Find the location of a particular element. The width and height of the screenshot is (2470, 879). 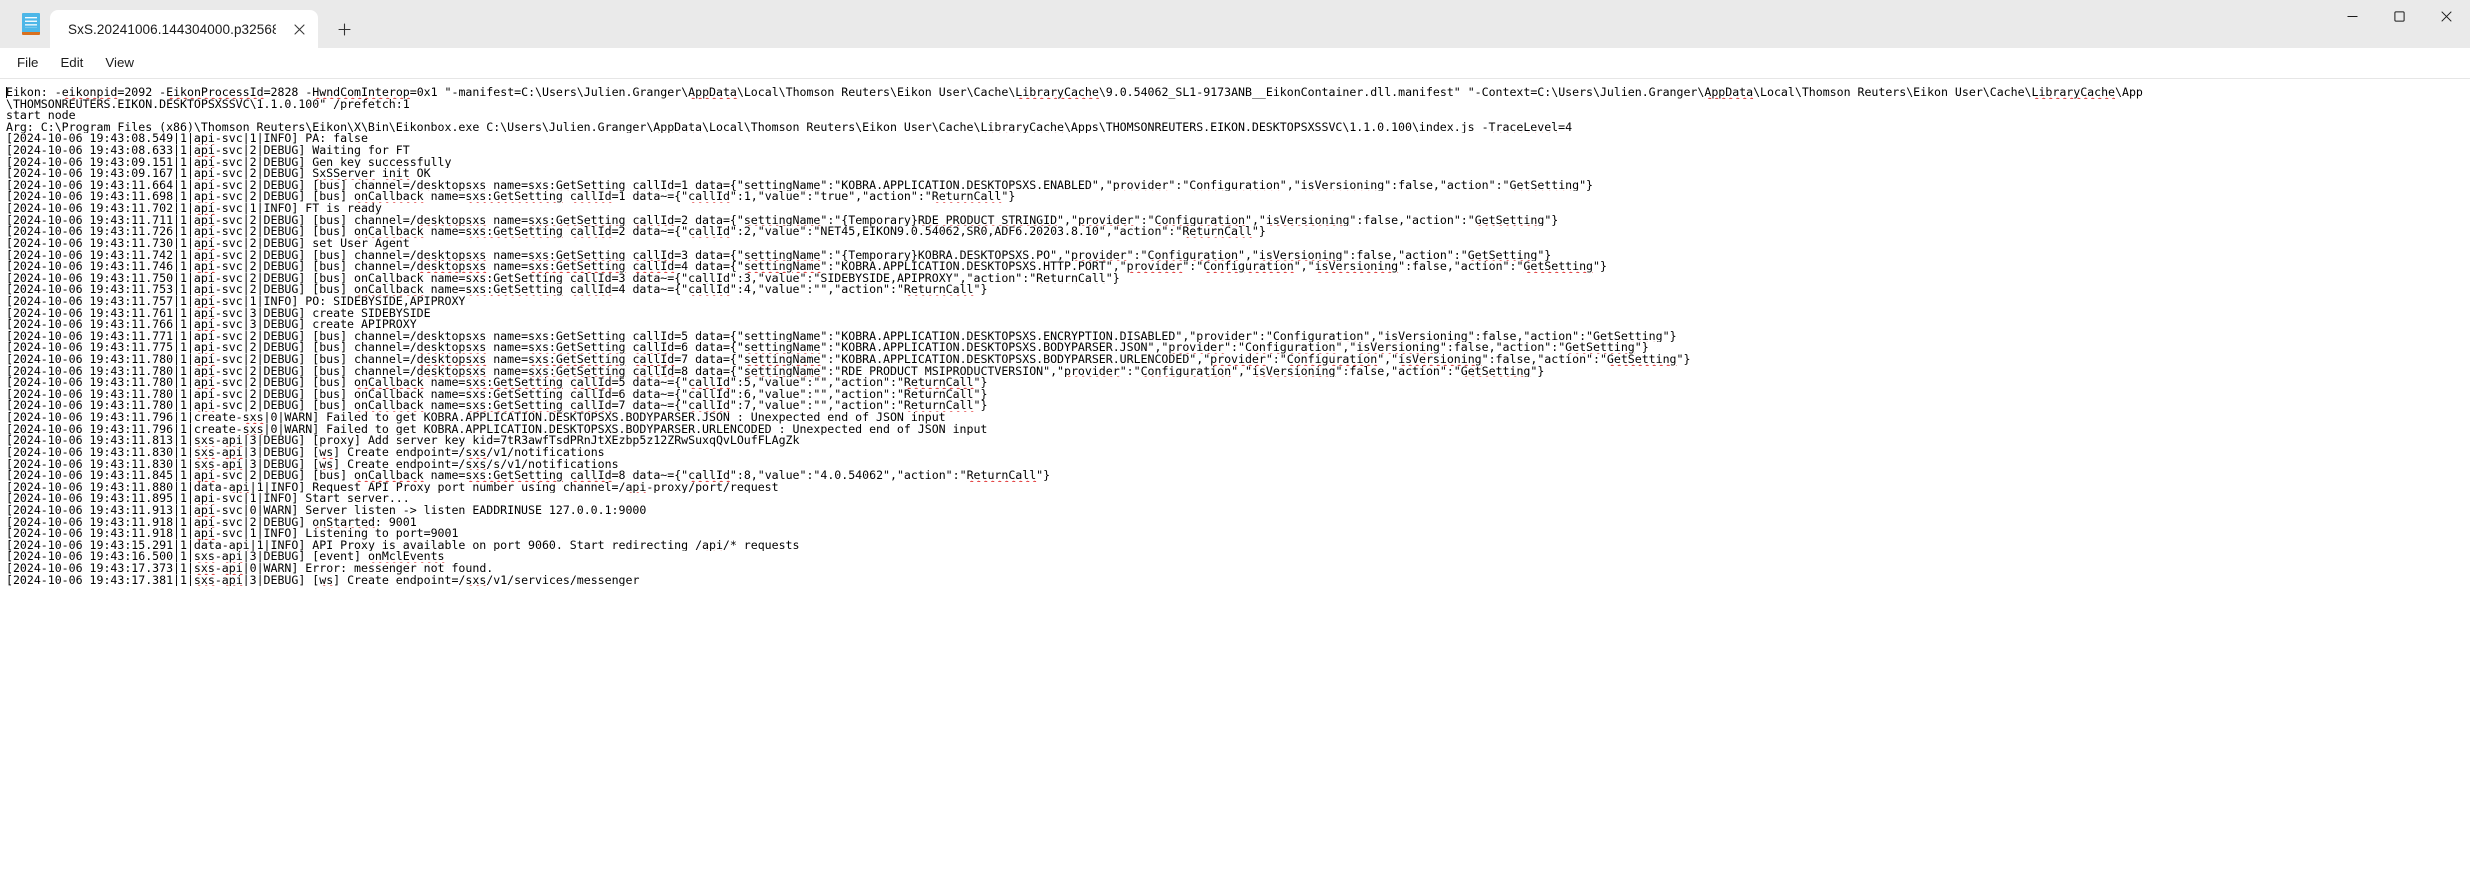

menu-file: File is located at coordinates (27, 62).